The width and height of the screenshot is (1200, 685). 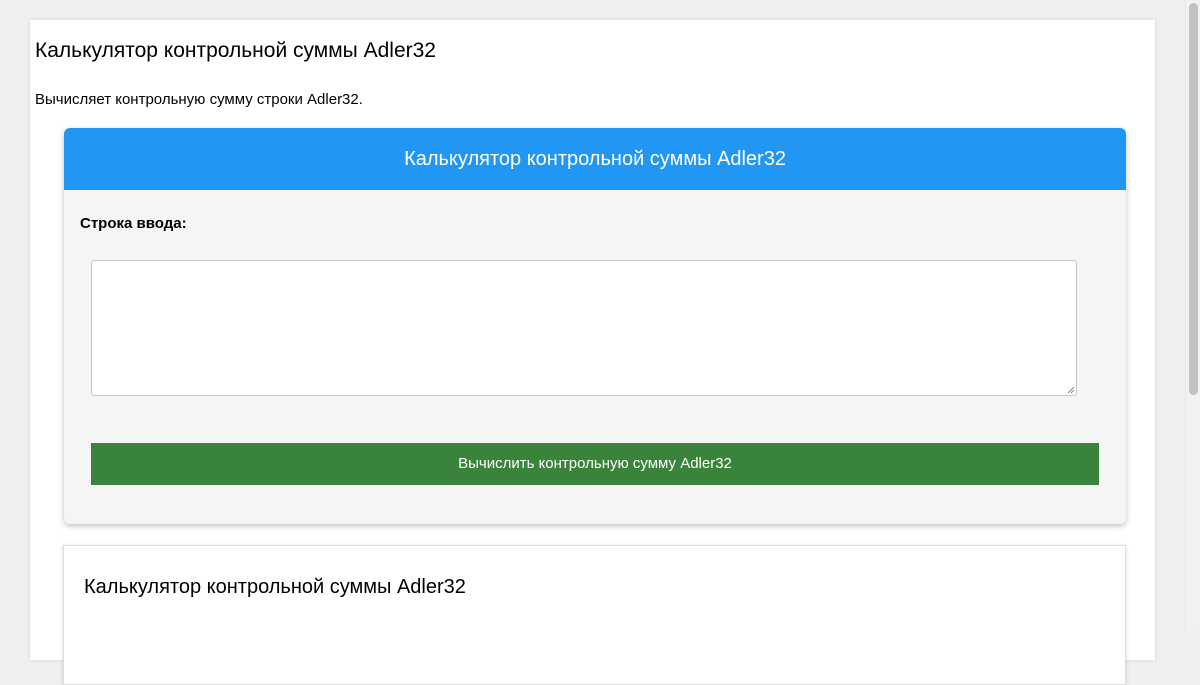 What do you see at coordinates (595, 464) in the screenshot?
I see `calculate-button: Вычислить контрольную сумму Adler32` at bounding box center [595, 464].